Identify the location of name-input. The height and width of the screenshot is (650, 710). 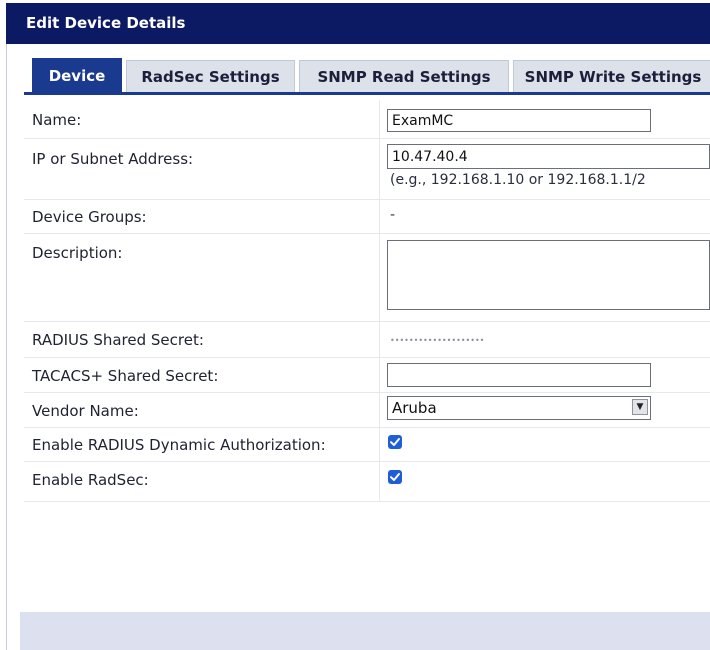
(519, 120).